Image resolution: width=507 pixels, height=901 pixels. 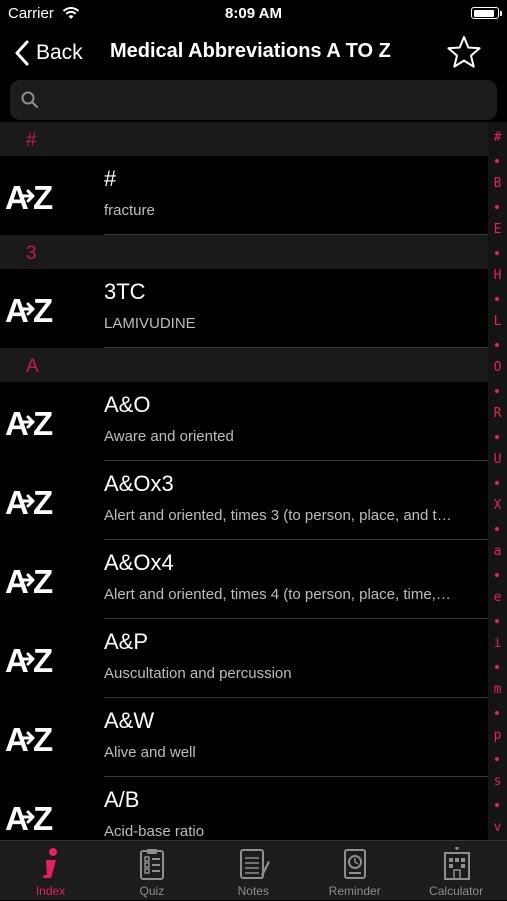 I want to click on abbreviation-term: A/B, so click(x=122, y=799).